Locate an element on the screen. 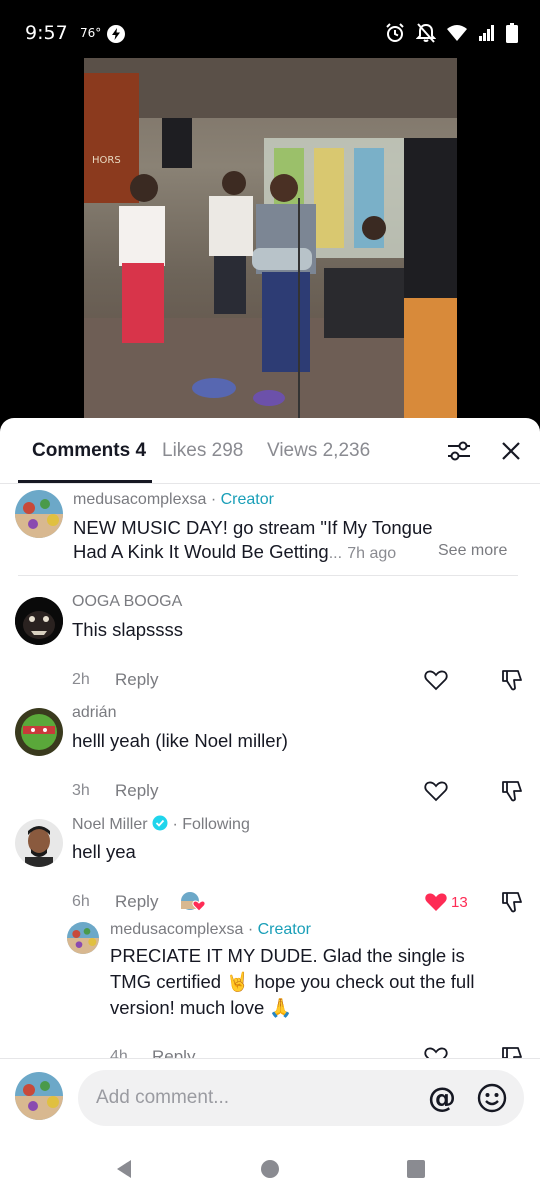 The image size is (540, 1200). tab-likes: Likes 298 is located at coordinates (202, 451).